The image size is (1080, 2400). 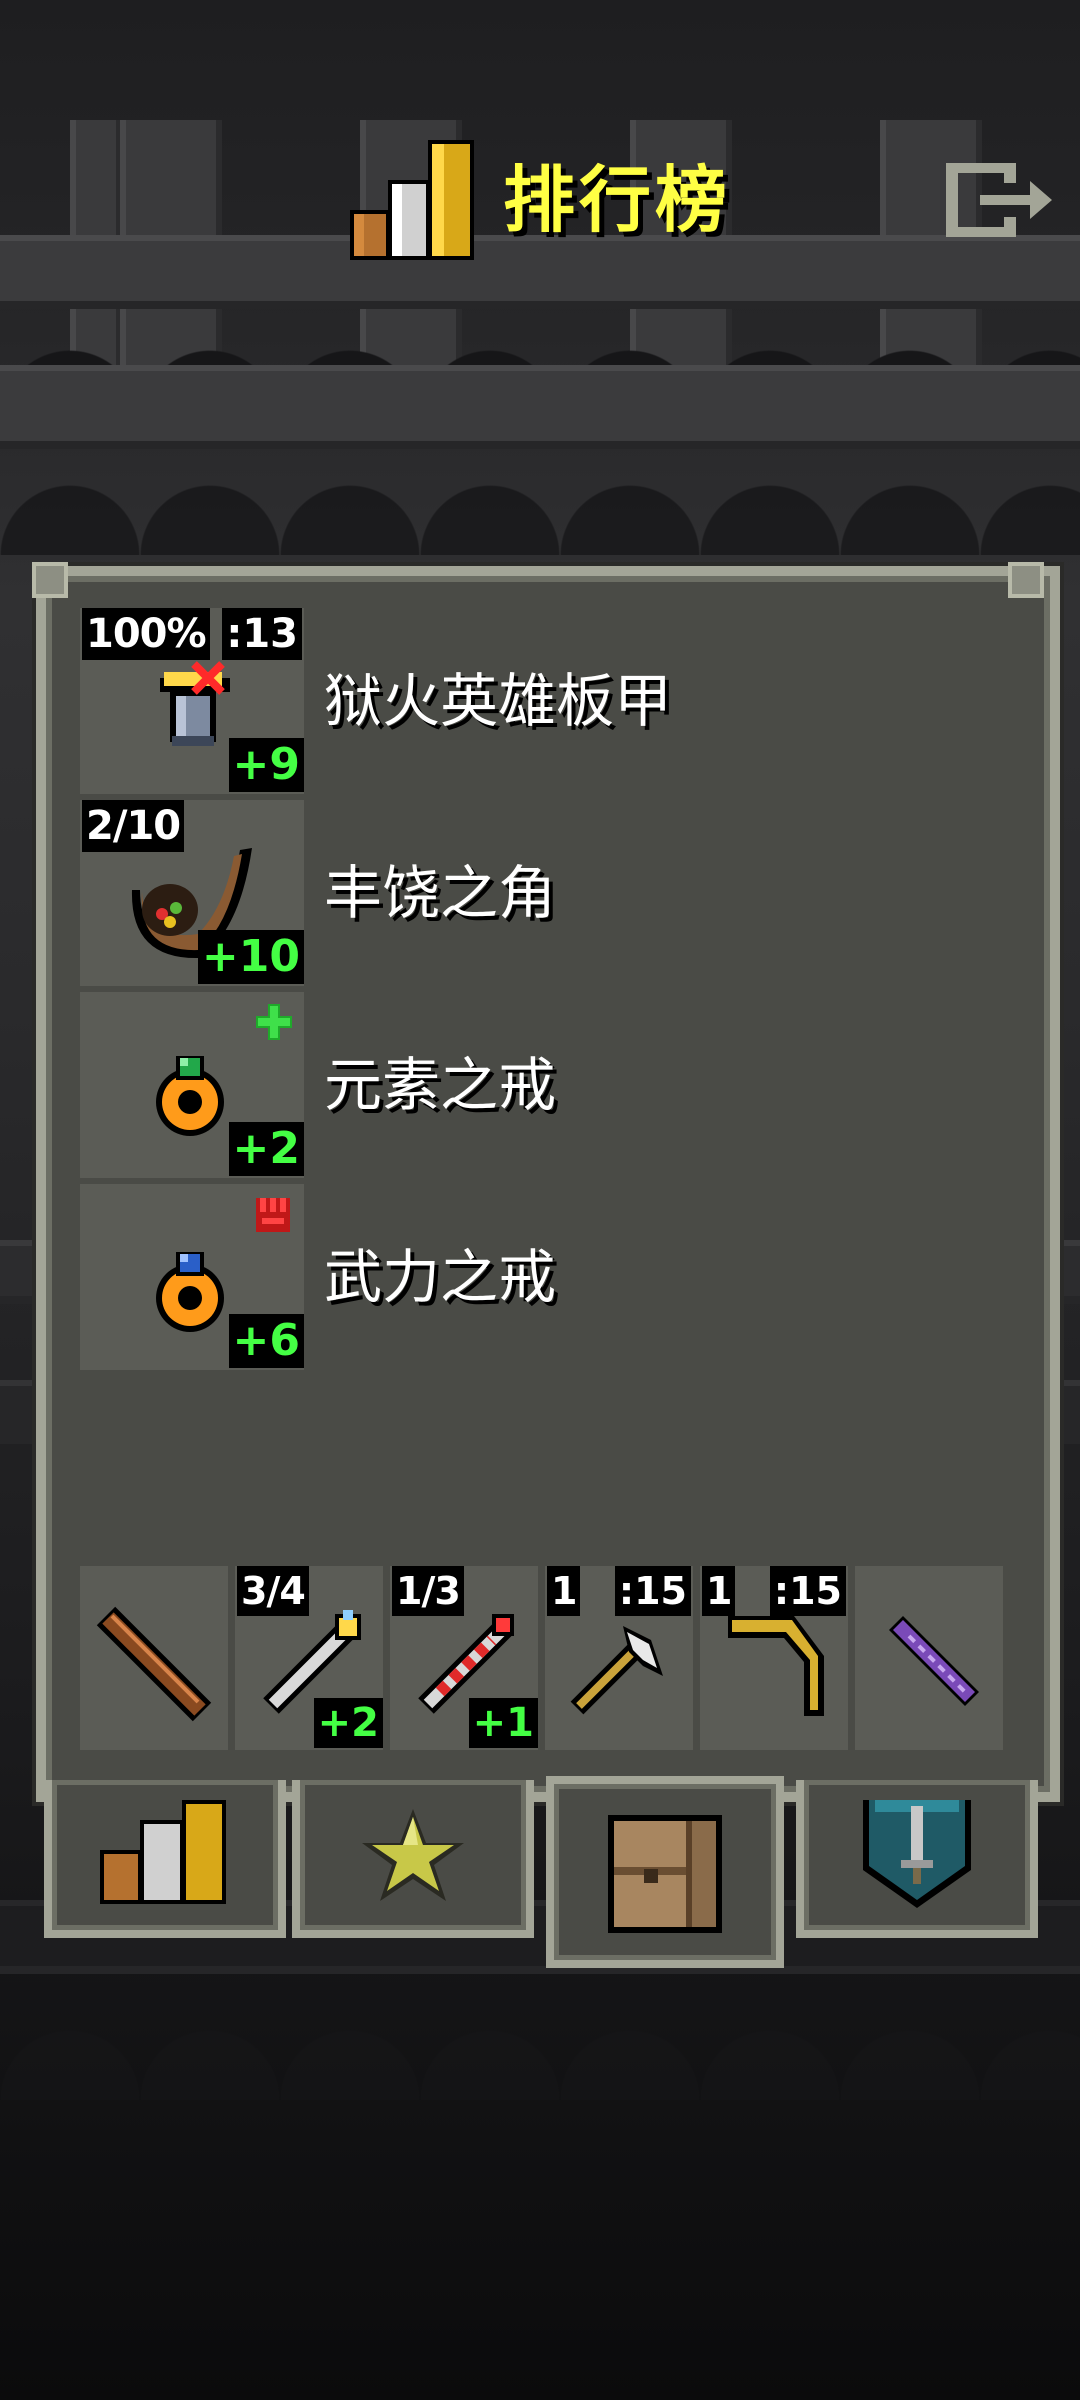 What do you see at coordinates (192, 893) in the screenshot?
I see `item-slot: 2/10 +10` at bounding box center [192, 893].